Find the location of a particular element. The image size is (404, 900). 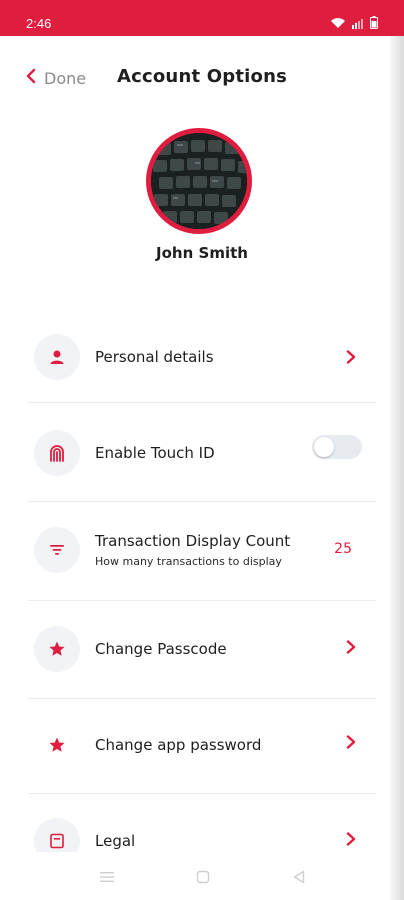

signal-icon is located at coordinates (358, 23).